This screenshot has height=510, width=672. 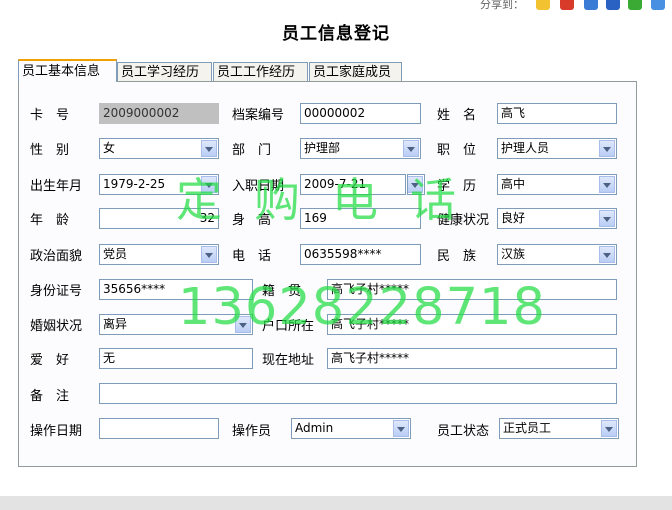 What do you see at coordinates (557, 113) in the screenshot?
I see `name-field: 高飞` at bounding box center [557, 113].